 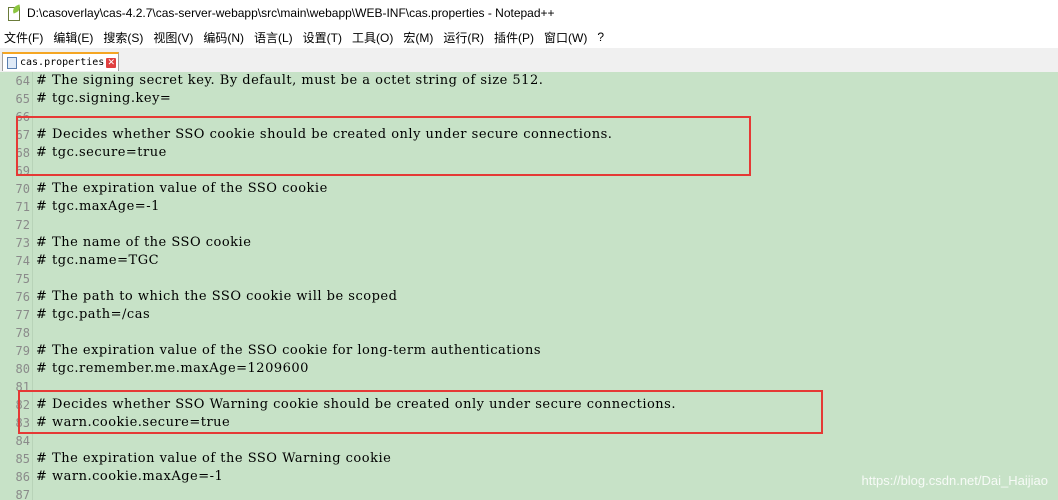 What do you see at coordinates (93, 314) in the screenshot?
I see `line-text: # tgc.path=/cas` at bounding box center [93, 314].